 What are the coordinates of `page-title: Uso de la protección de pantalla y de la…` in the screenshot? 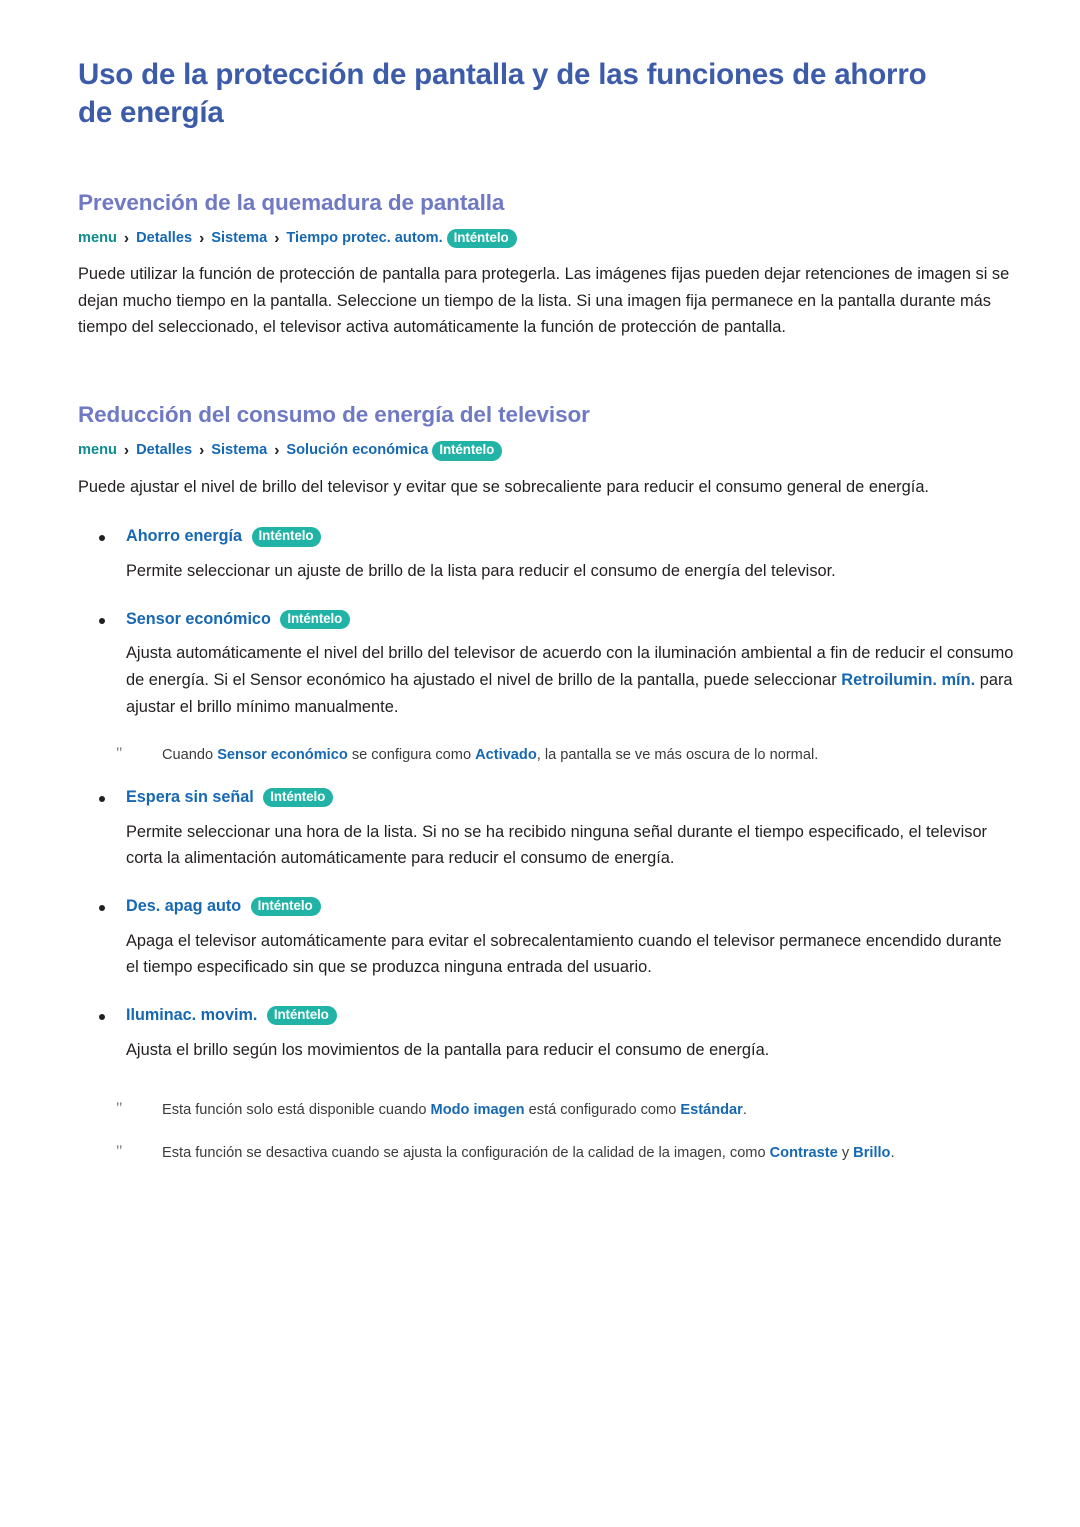 It's located at (502, 94).